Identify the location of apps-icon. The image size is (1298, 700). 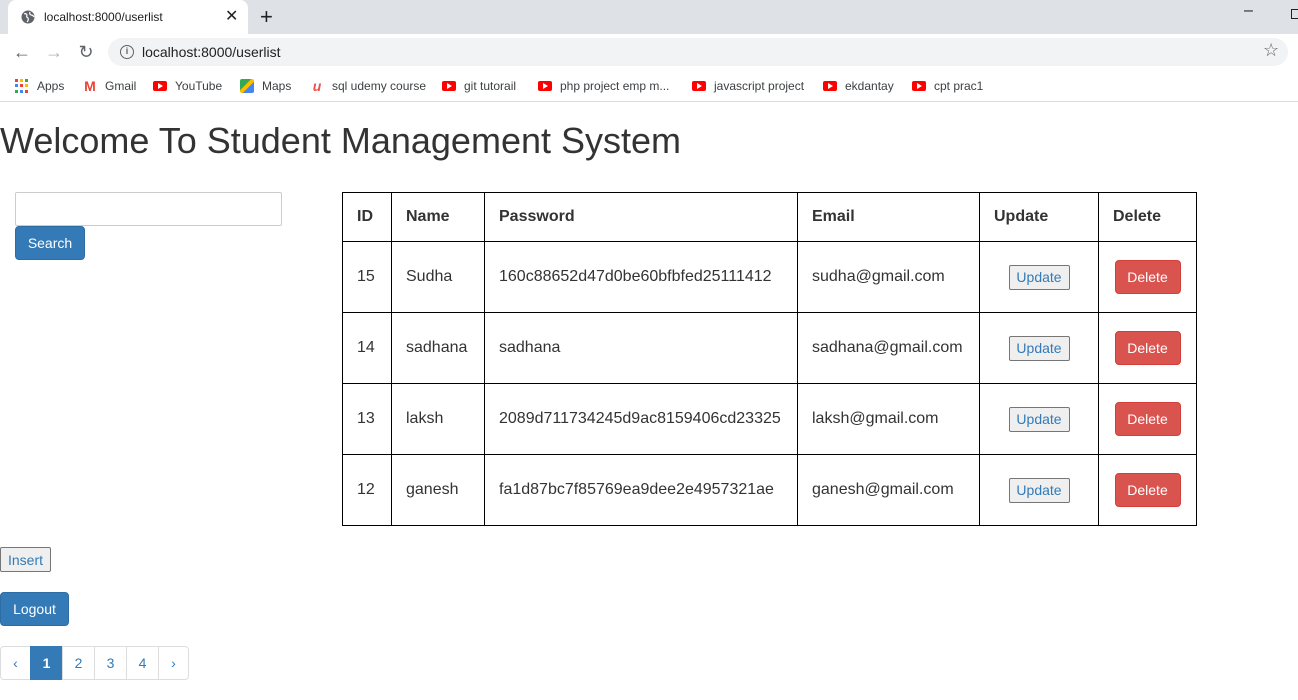
(22, 86).